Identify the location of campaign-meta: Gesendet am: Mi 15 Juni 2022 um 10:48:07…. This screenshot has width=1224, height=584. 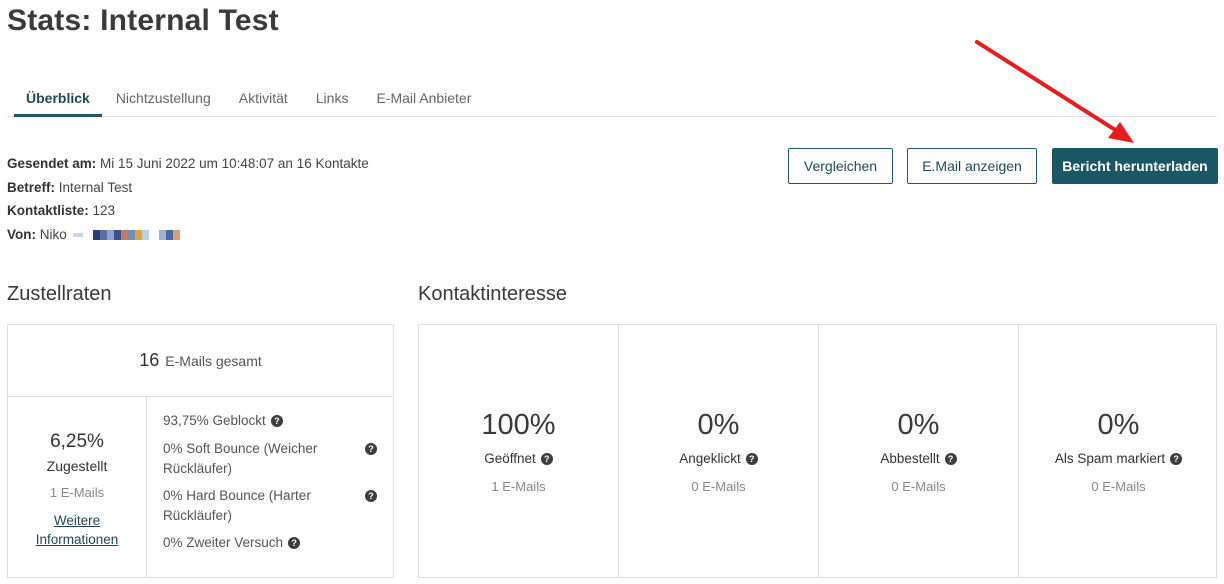
(188, 199).